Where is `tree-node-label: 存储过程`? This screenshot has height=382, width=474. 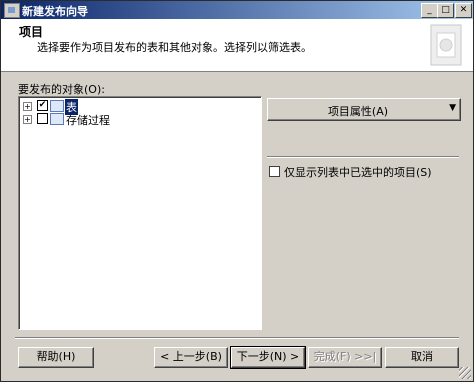 tree-node-label: 存储过程 is located at coordinates (88, 120).